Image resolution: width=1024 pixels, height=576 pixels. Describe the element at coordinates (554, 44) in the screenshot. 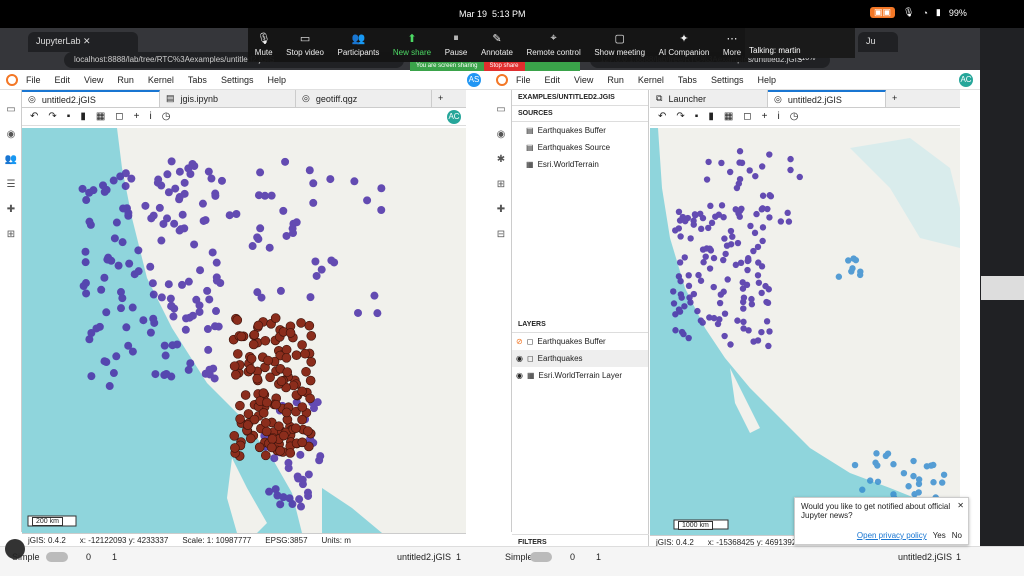

I see `remote-control-button: ⌖ Remote control` at that location.